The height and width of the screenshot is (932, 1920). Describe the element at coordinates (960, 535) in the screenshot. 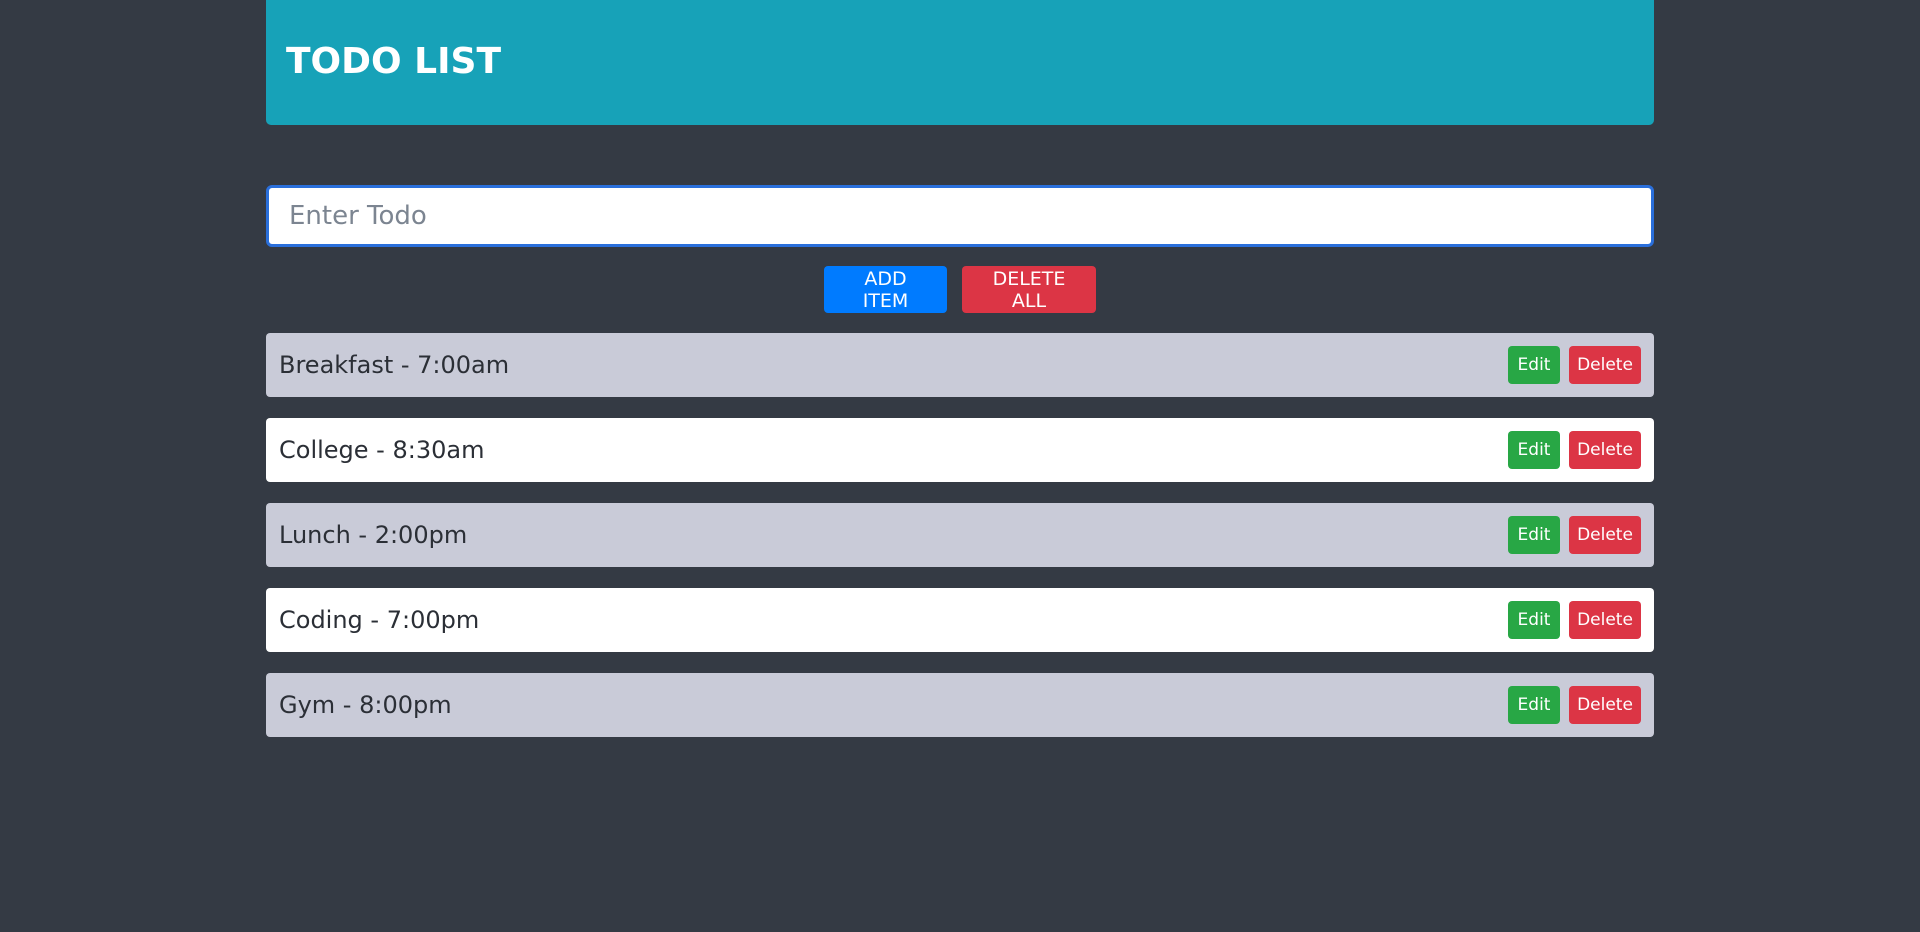

I see `list-item: Lunch - 2:00pm Edit Delete` at that location.